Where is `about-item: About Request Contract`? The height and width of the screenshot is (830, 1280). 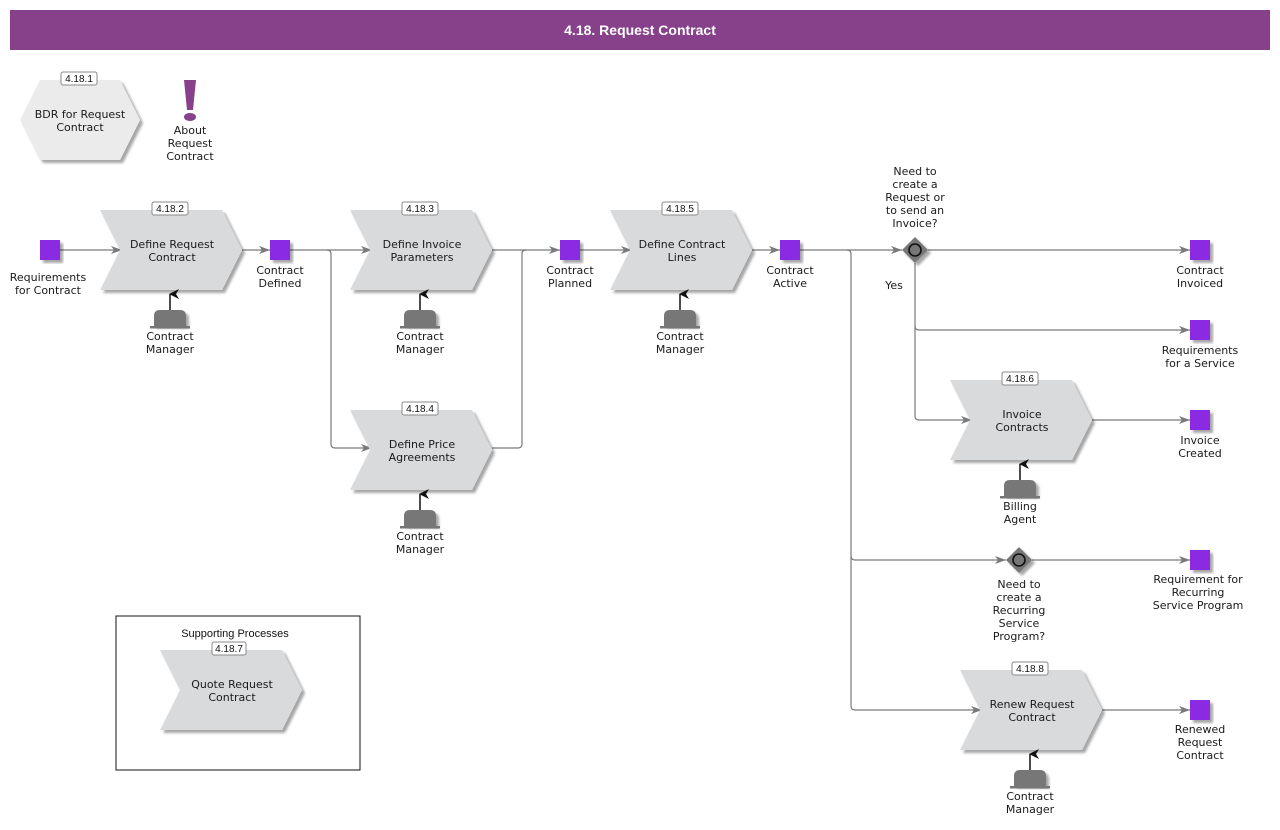 about-item: About Request Contract is located at coordinates (190, 121).